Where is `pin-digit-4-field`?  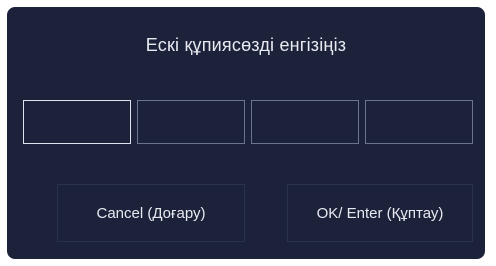
pin-digit-4-field is located at coordinates (419, 122).